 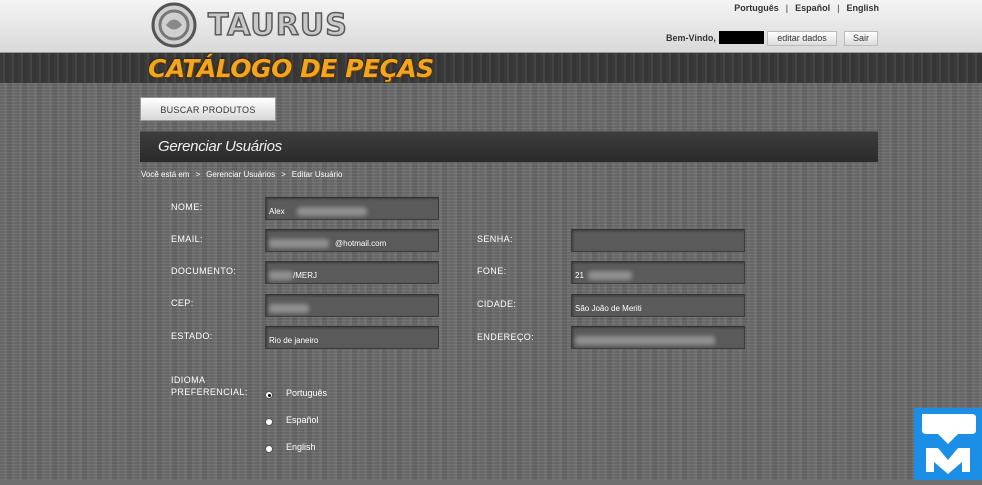 What do you see at coordinates (302, 420) in the screenshot?
I see `radio-label-espanol: Español` at bounding box center [302, 420].